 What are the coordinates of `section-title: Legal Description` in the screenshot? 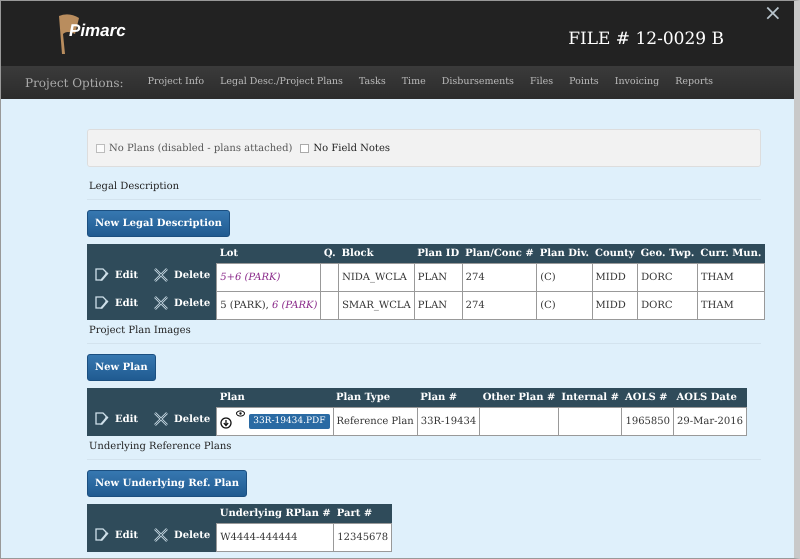 It's located at (424, 189).